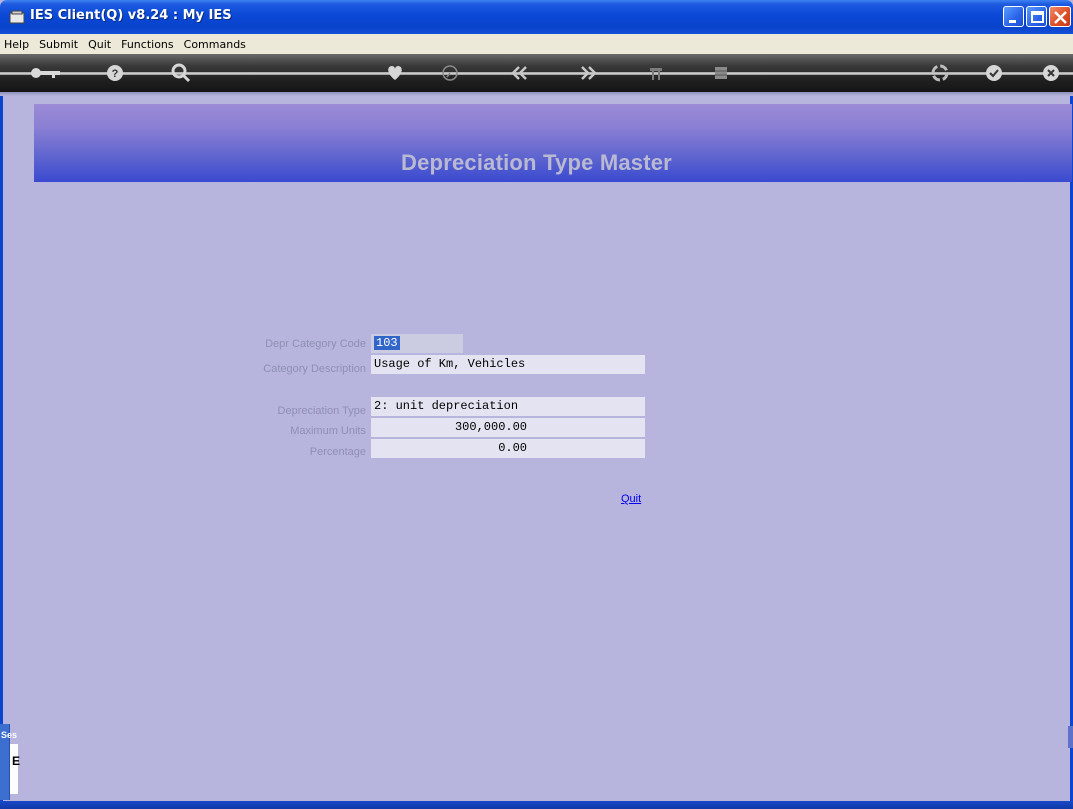  What do you see at coordinates (417, 343) in the screenshot?
I see `depr-category-code-field: 103` at bounding box center [417, 343].